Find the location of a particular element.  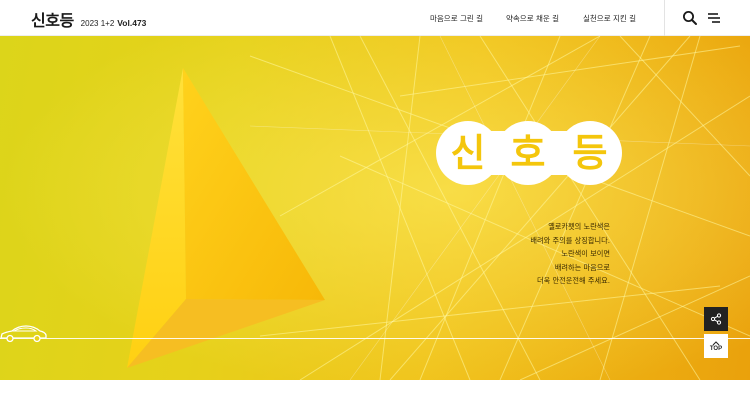

description-line: 배려하는 마음으로 is located at coordinates (582, 267).